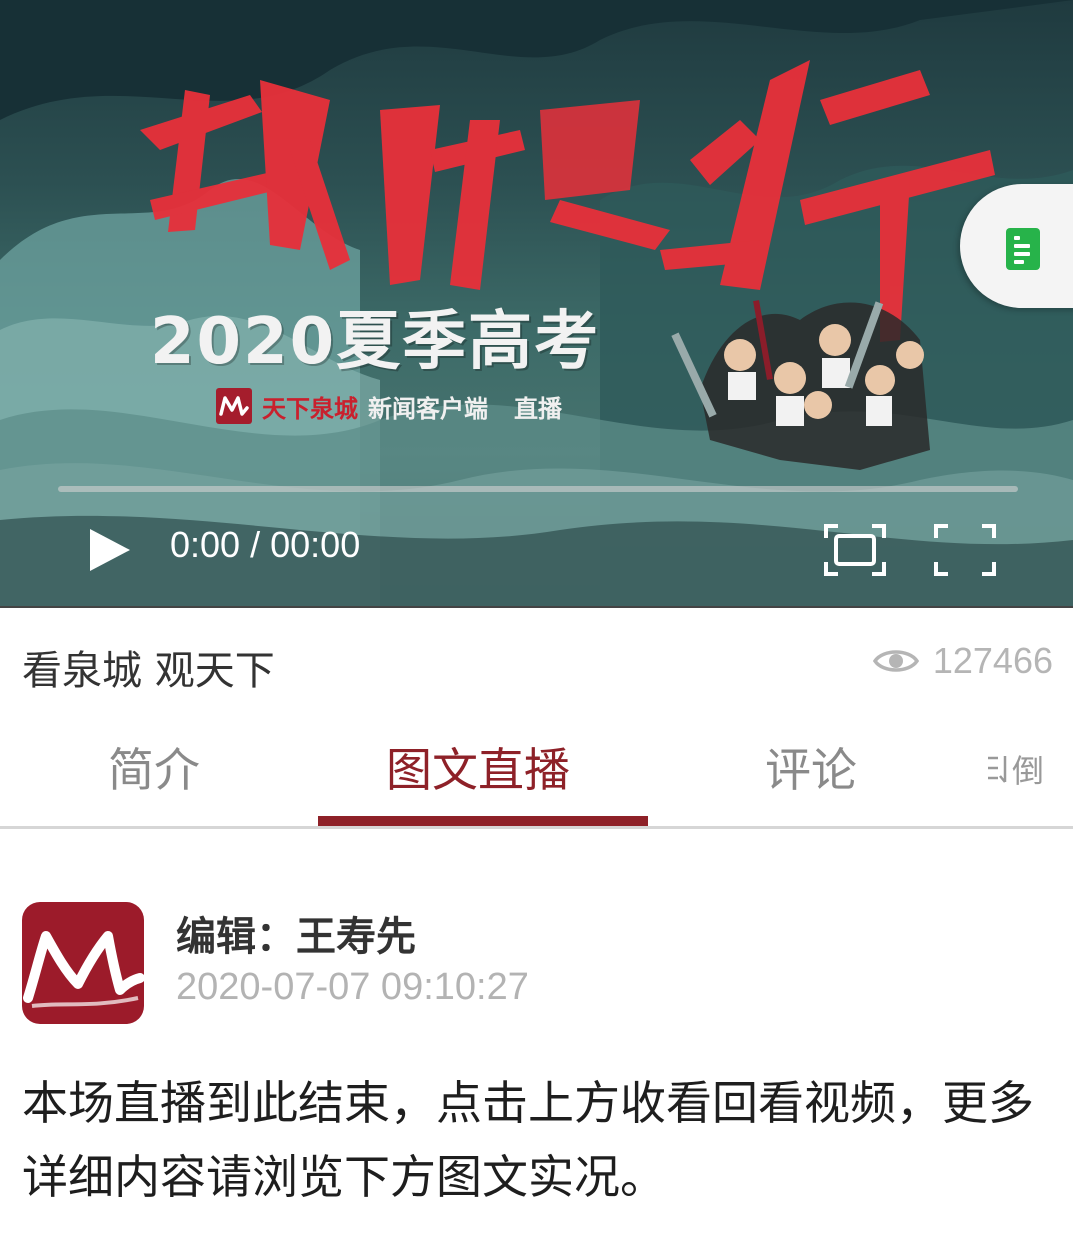 The height and width of the screenshot is (1241, 1073). Describe the element at coordinates (110, 550) in the screenshot. I see `play-icon` at that location.